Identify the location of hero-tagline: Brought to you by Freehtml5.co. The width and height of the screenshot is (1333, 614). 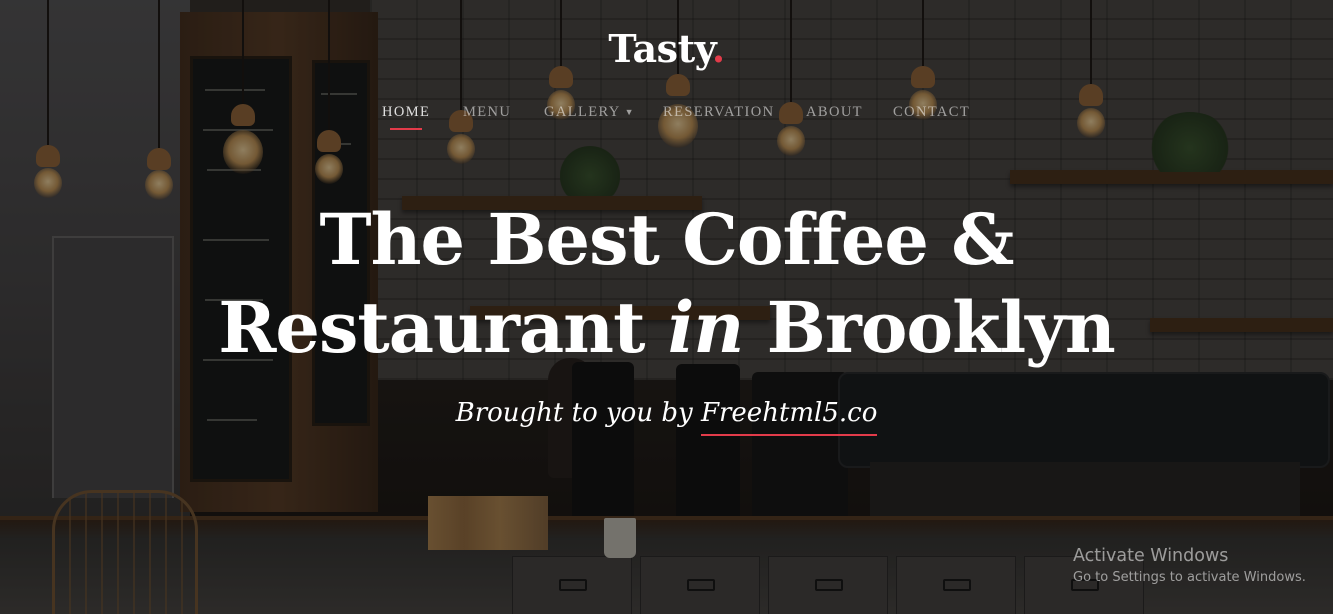
(666, 417).